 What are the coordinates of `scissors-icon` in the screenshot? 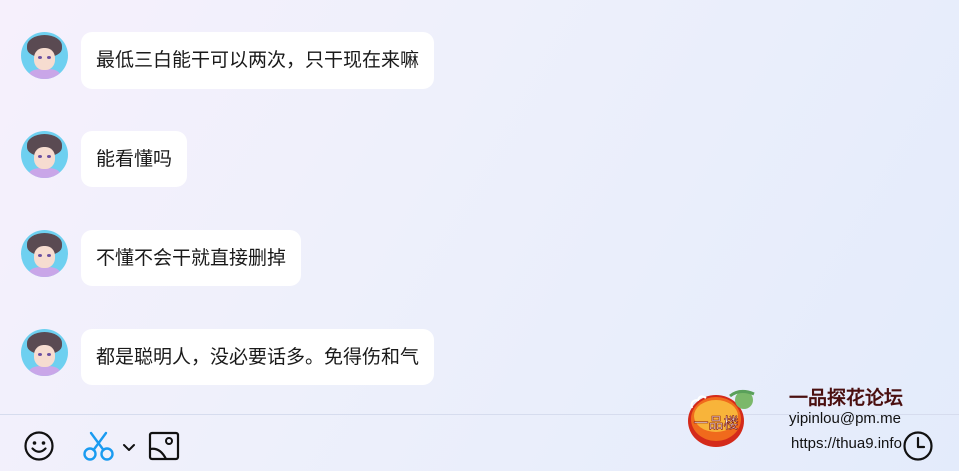 It's located at (98, 446).